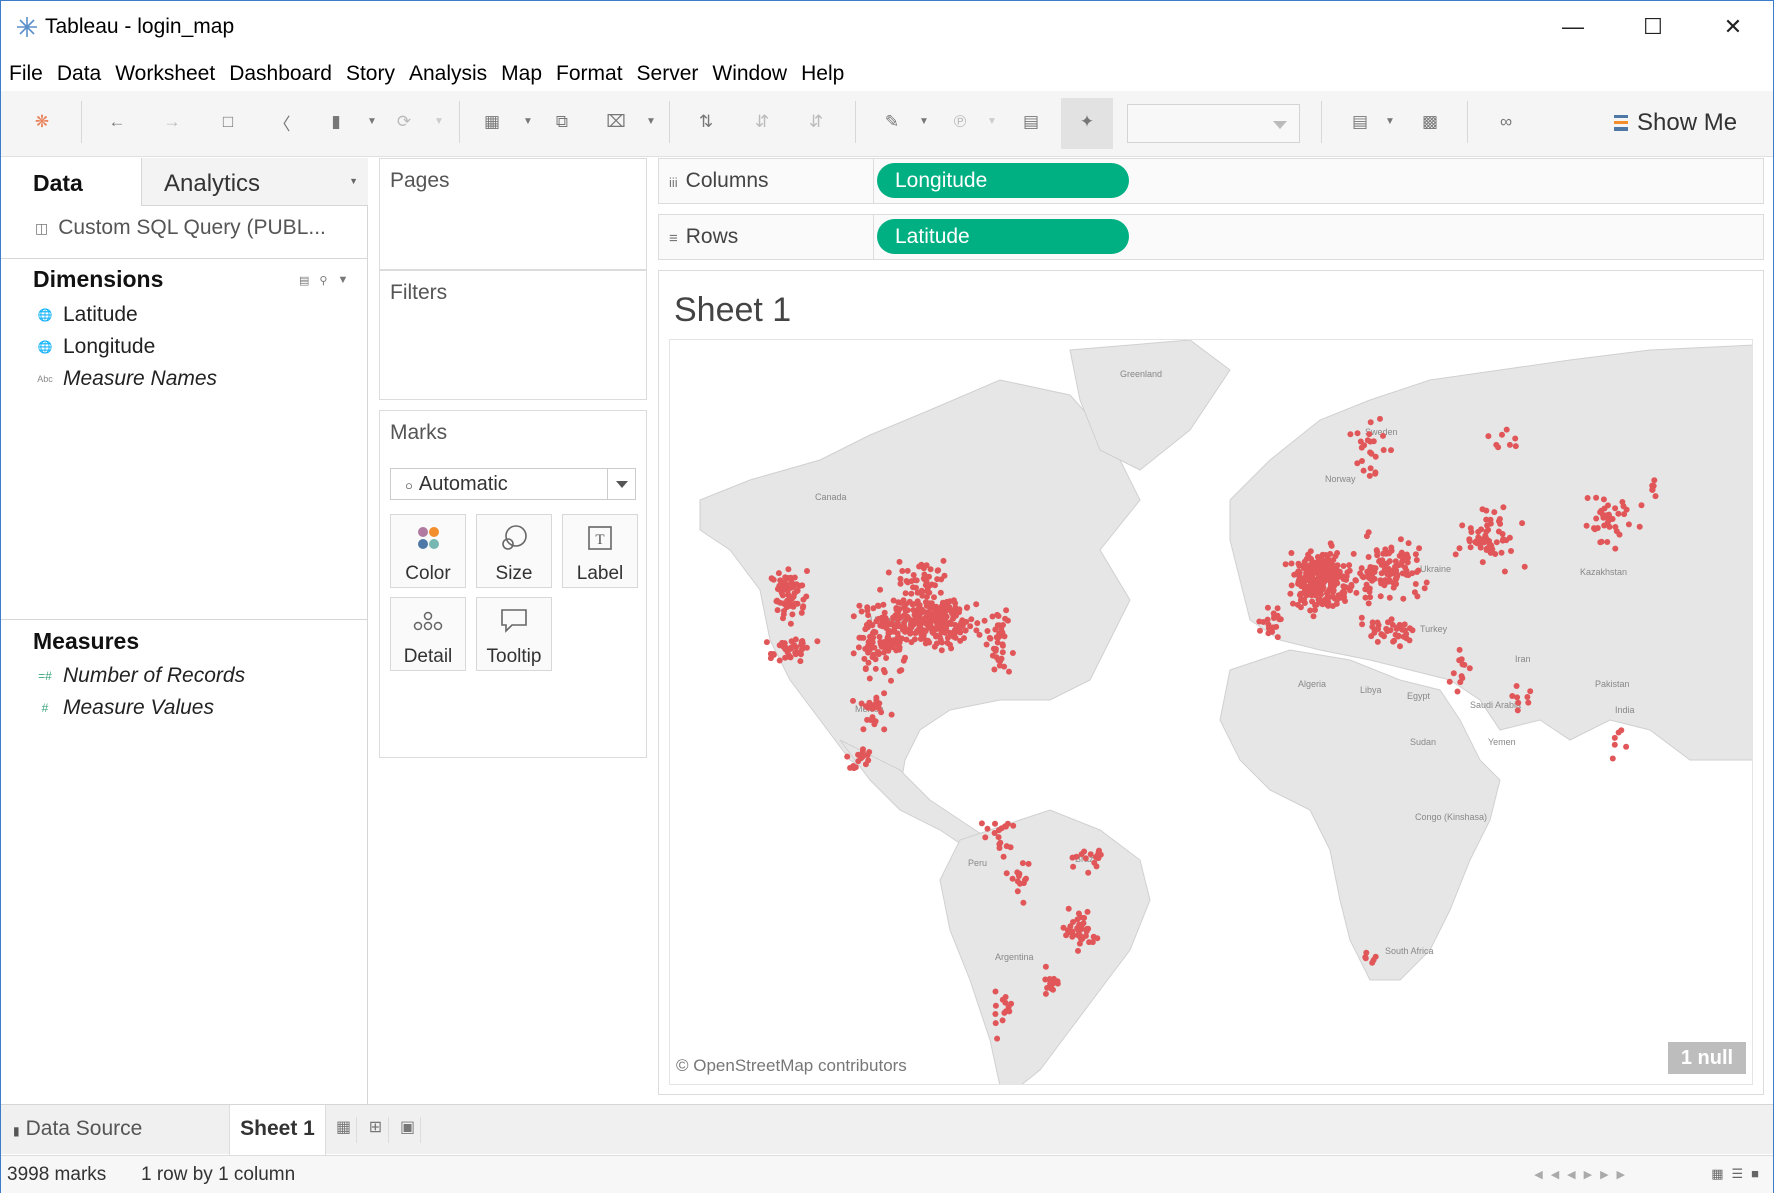  I want to click on new-story-icon: ▣, so click(408, 1130).